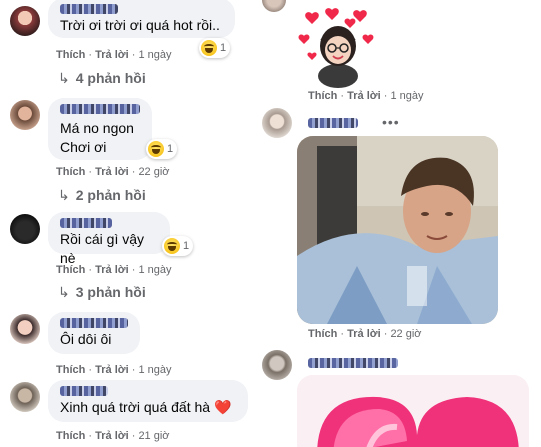 The image size is (541, 447). I want to click on comment-bubble: Ôi dôi ôi, so click(94, 333).